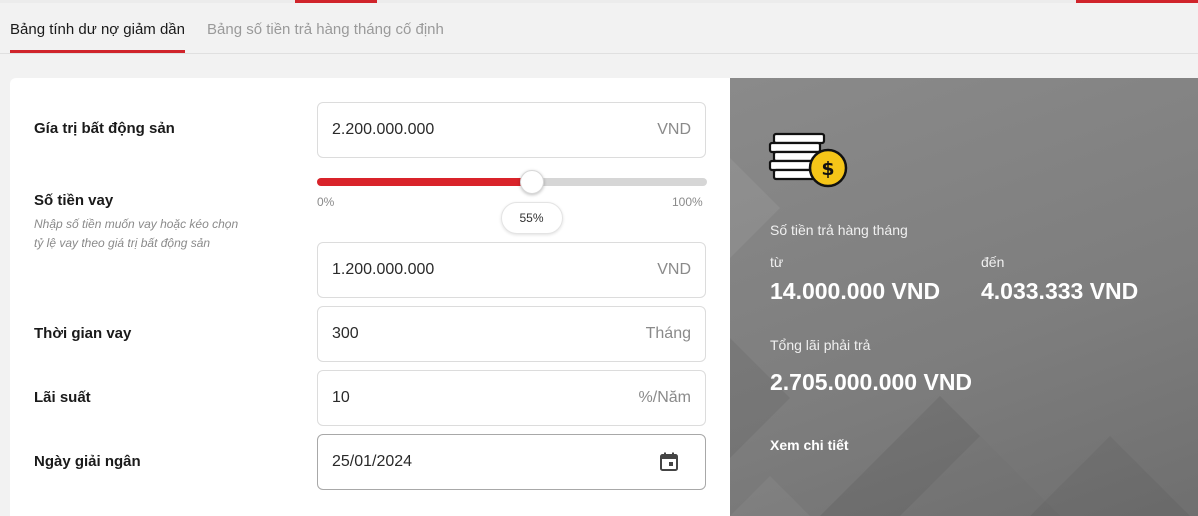 The height and width of the screenshot is (516, 1198). Describe the element at coordinates (674, 269) in the screenshot. I see `loan-amount-unit: VND` at that location.